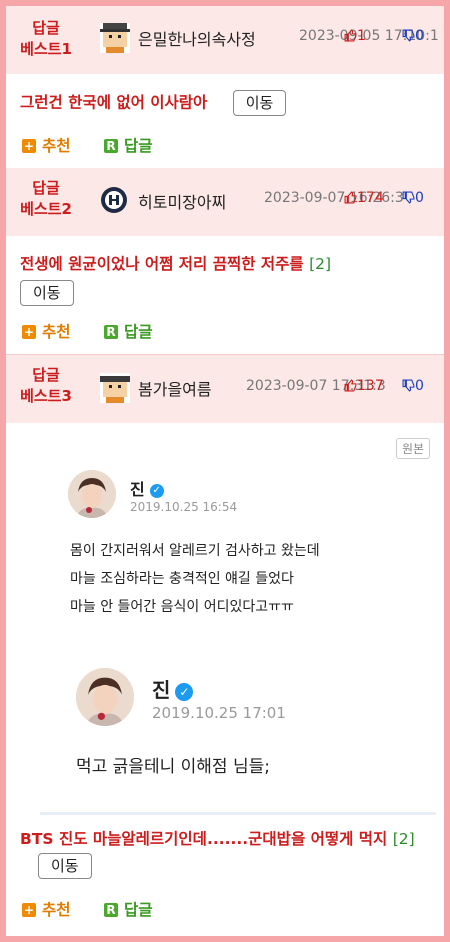  Describe the element at coordinates (173, 767) in the screenshot. I see `tweet-line: 먹고 긁을테니 이해점 님들;` at that location.